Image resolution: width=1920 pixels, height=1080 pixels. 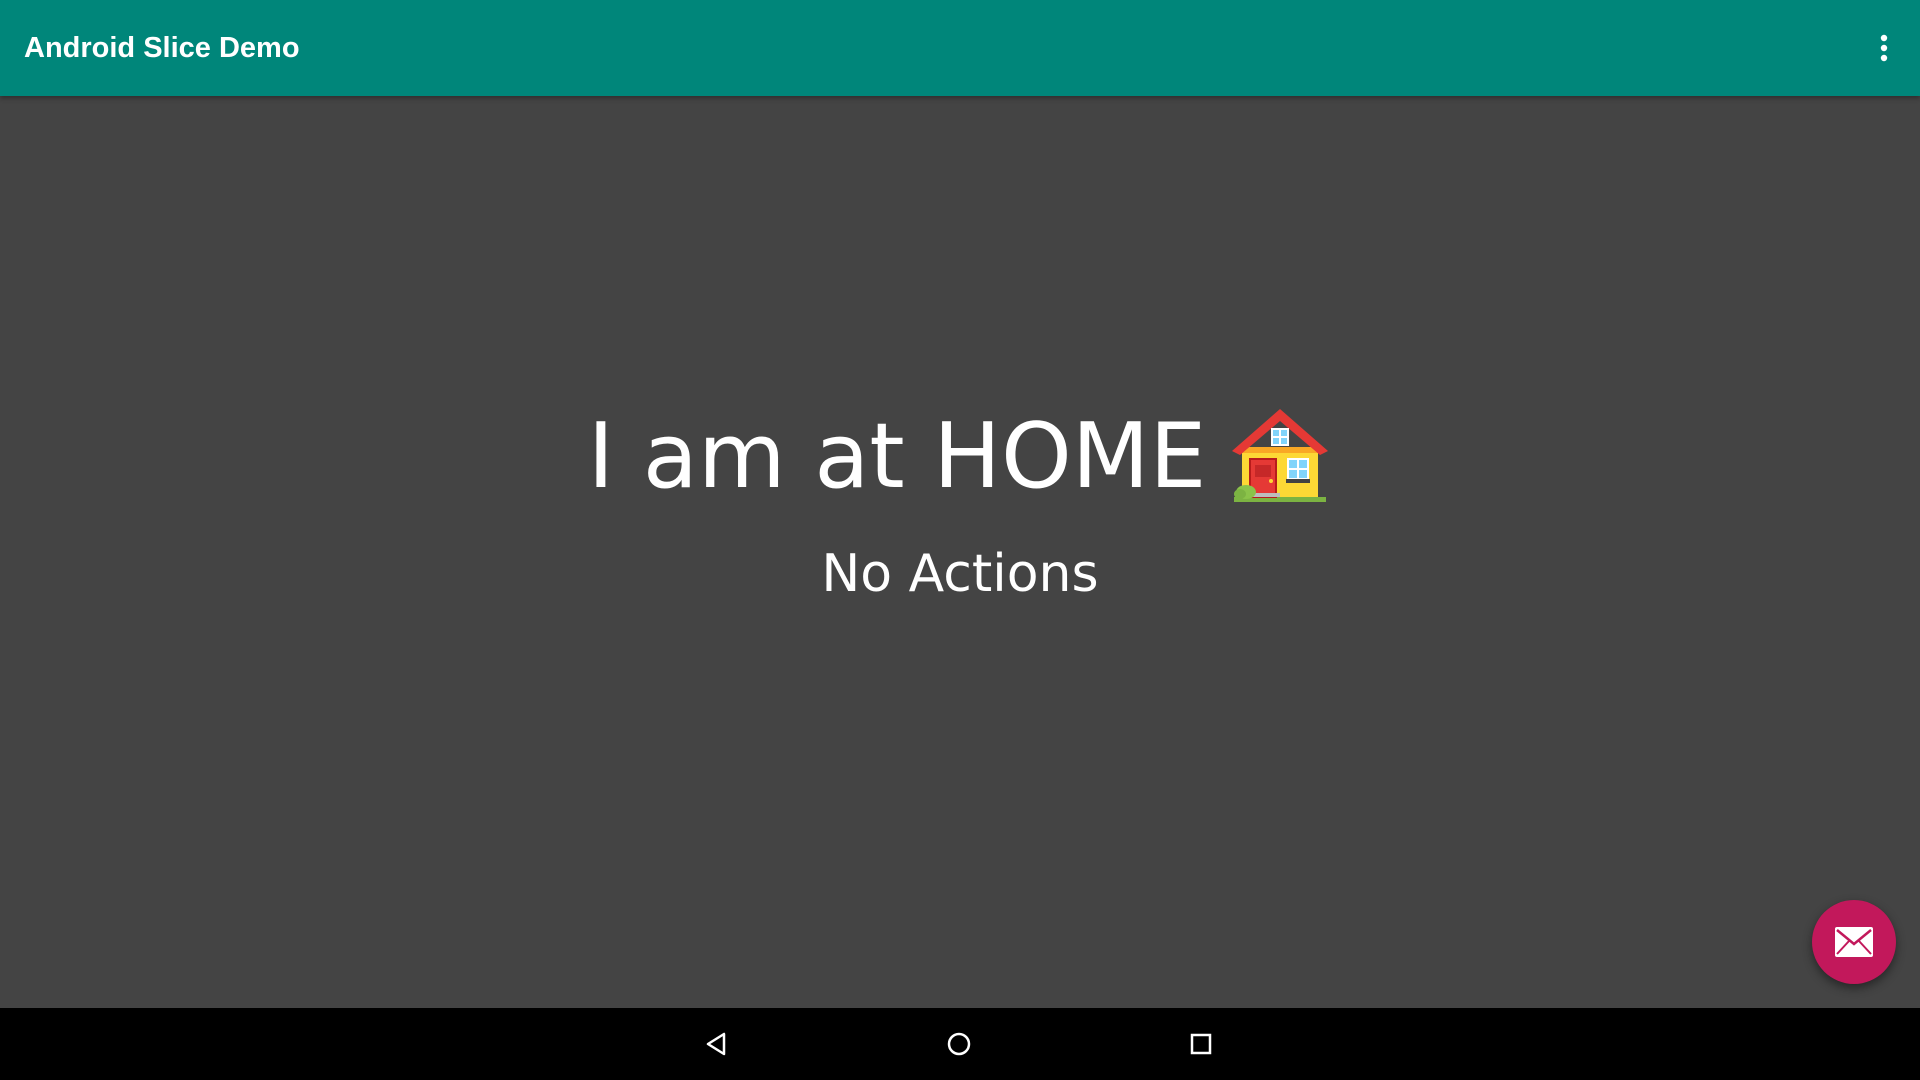 I want to click on nav-back-button, so click(x=717, y=1044).